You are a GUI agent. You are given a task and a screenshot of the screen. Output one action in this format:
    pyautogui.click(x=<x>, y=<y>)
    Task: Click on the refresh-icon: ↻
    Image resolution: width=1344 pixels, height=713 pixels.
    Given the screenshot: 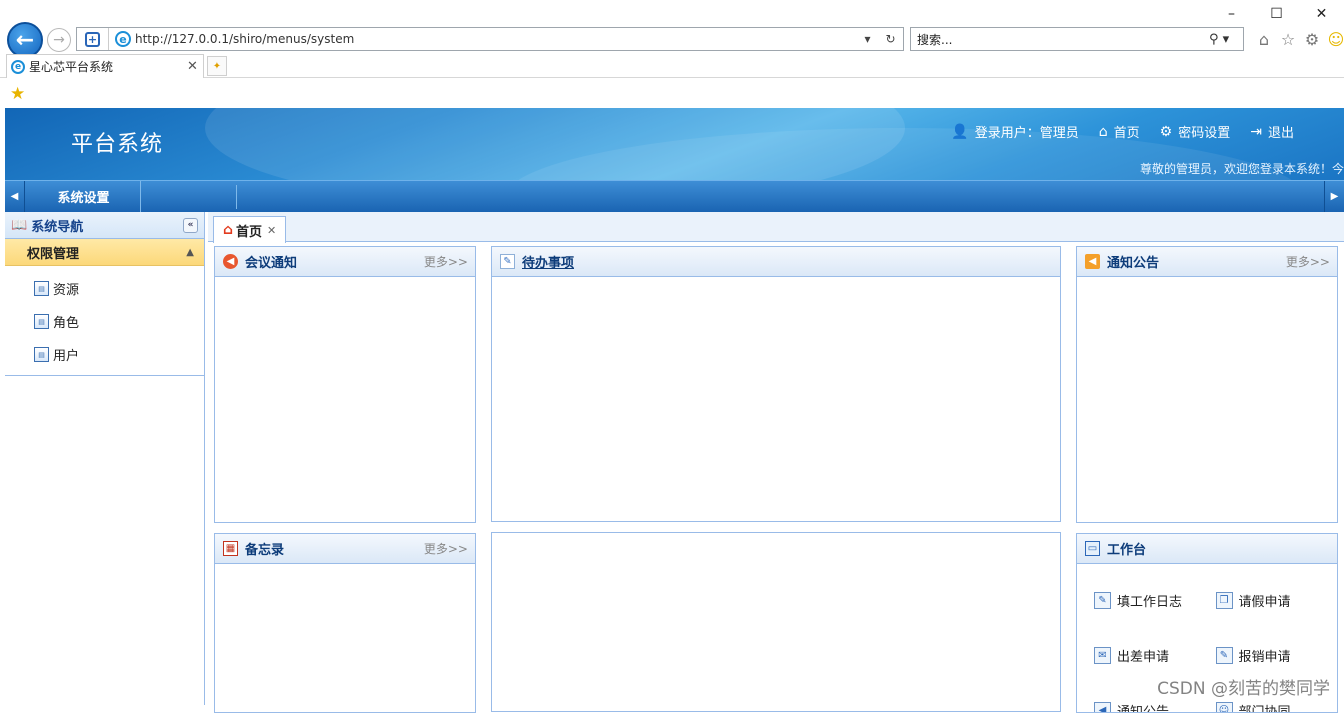 What is the action you would take?
    pyautogui.click(x=890, y=39)
    